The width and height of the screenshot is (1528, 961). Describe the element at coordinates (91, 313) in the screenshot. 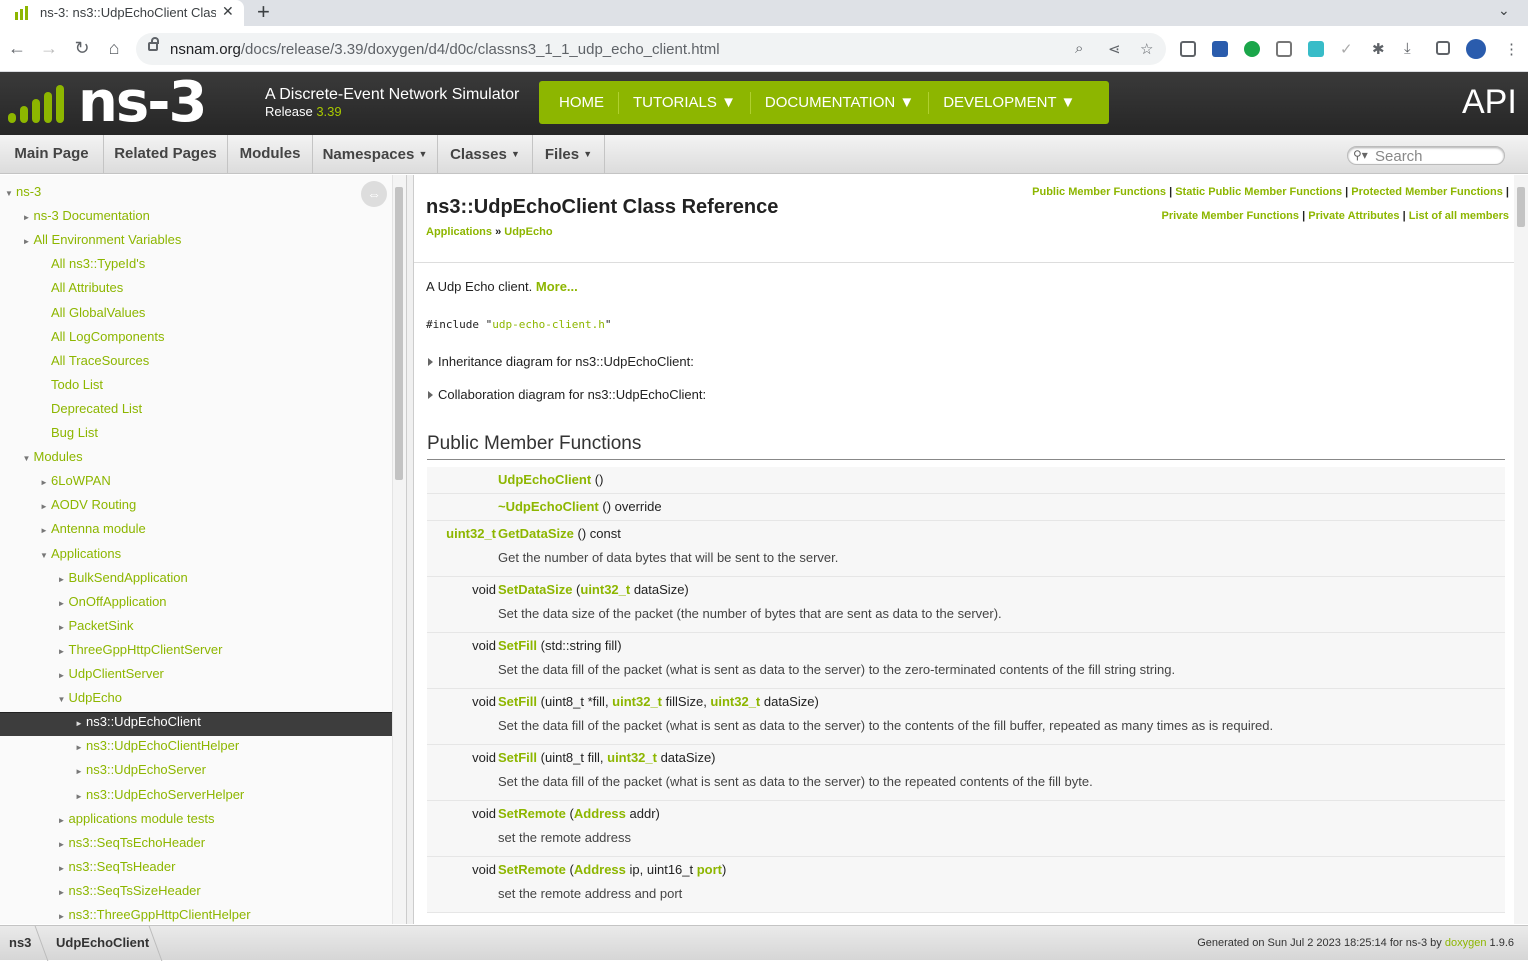

I see `nav-tree-item: All GlobalValues` at that location.